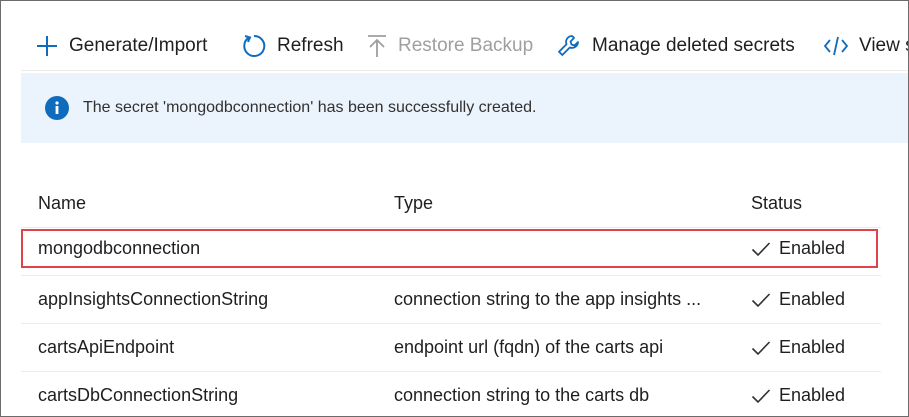 The height and width of the screenshot is (417, 909). Describe the element at coordinates (106, 347) in the screenshot. I see `secret-name: cartsApiEndpoint` at that location.